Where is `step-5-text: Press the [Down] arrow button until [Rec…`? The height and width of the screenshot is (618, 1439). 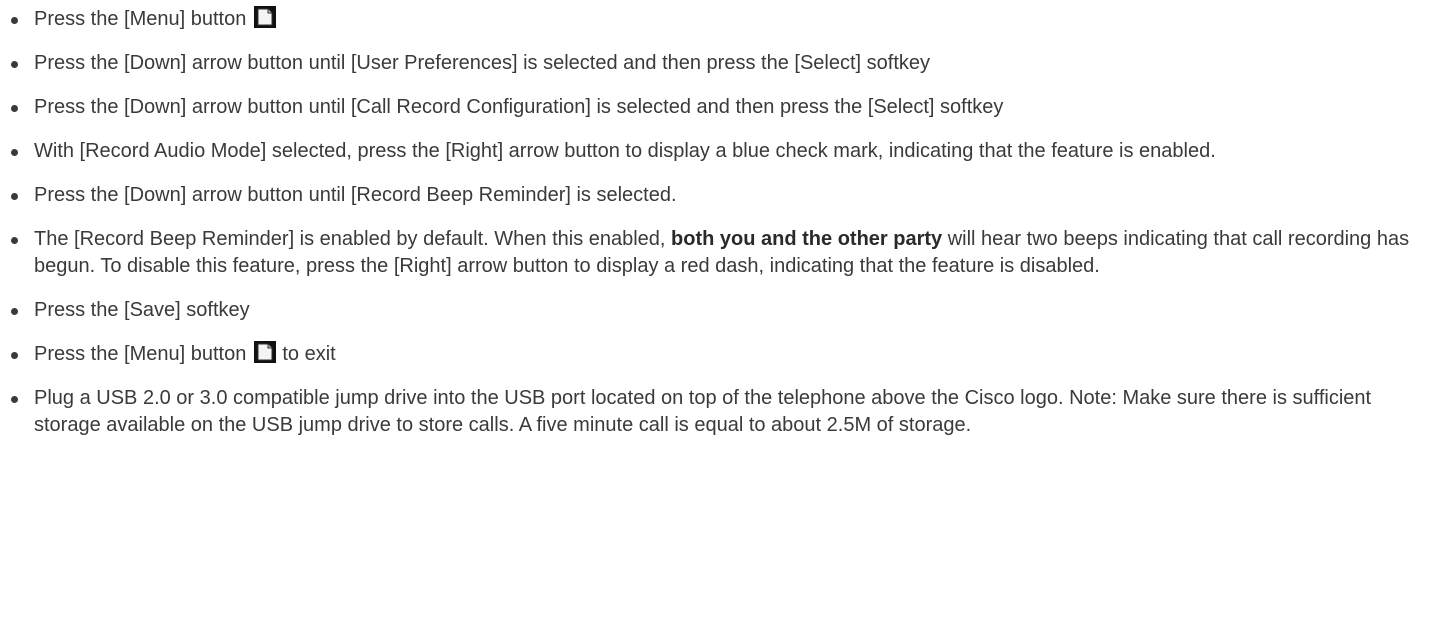
step-5-text: Press the [Down] arrow button until [Rec… is located at coordinates (355, 195).